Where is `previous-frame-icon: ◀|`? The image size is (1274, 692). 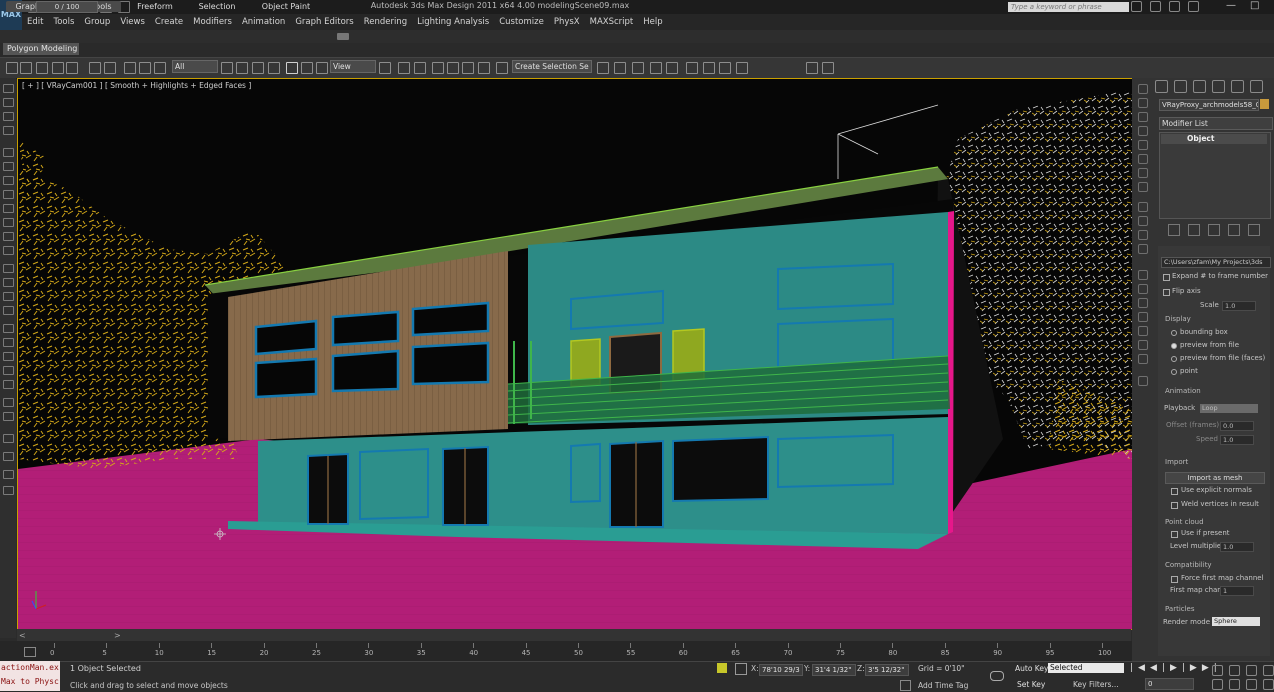
previous-frame-icon: ◀| is located at coordinates (1160, 668).